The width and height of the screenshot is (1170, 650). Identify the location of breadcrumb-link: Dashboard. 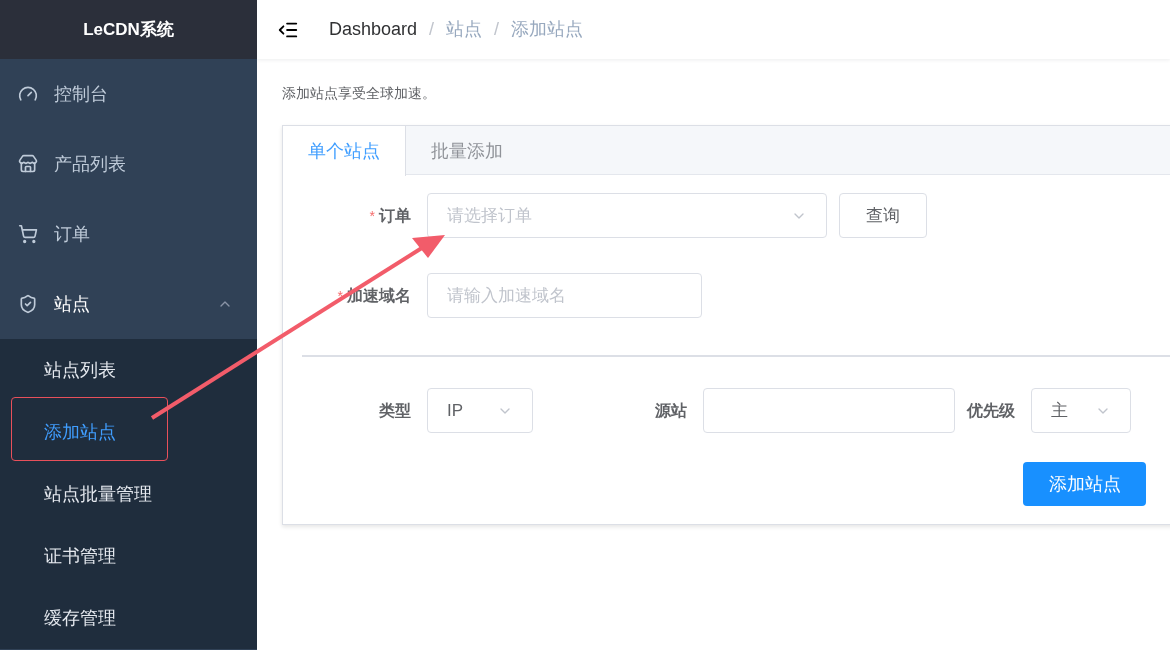
(373, 29).